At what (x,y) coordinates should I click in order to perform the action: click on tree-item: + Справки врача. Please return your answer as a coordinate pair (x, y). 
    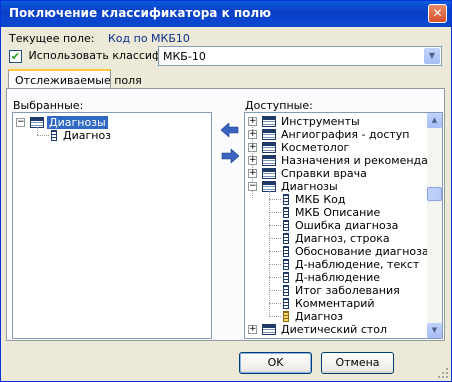
    Looking at the image, I should click on (335, 173).